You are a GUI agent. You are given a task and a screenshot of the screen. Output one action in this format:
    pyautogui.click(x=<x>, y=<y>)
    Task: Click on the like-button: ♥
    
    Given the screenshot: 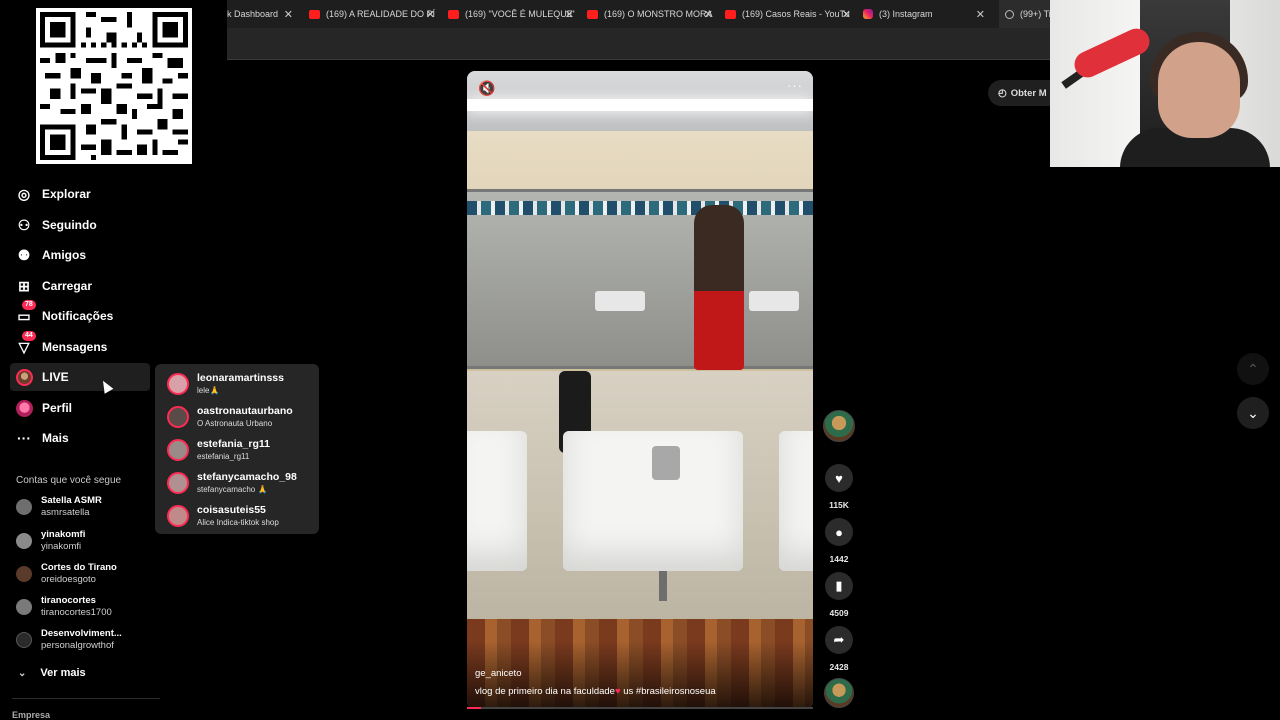 What is the action you would take?
    pyautogui.click(x=839, y=478)
    